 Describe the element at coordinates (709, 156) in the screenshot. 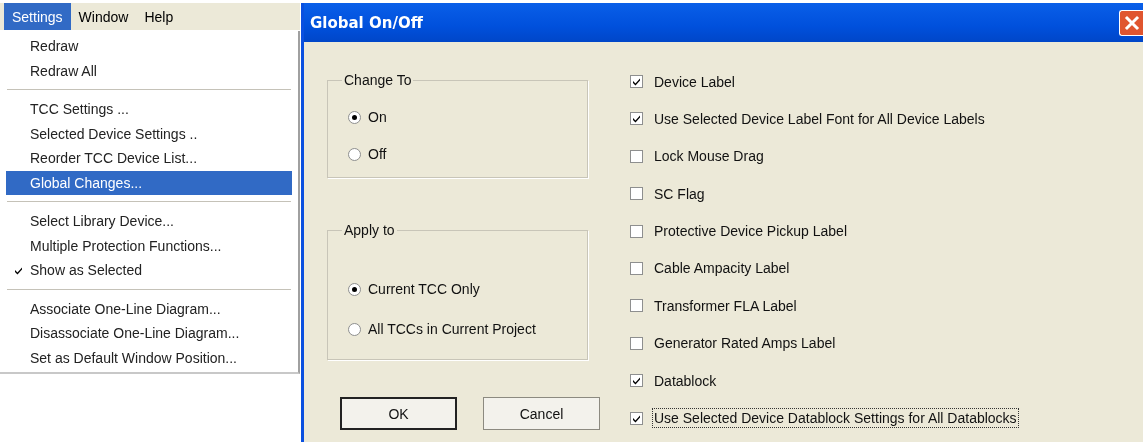

I see `checkbox-label: Lock Mouse Drag` at that location.